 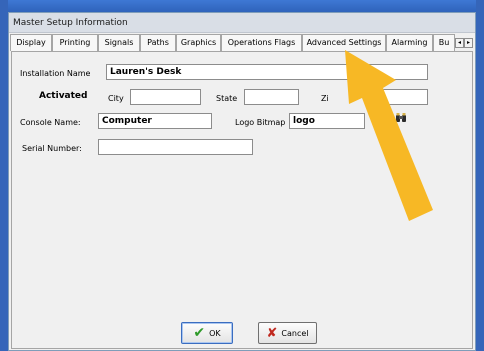 I want to click on logo-bitmap-label: Logo Bitmap, so click(x=260, y=122).